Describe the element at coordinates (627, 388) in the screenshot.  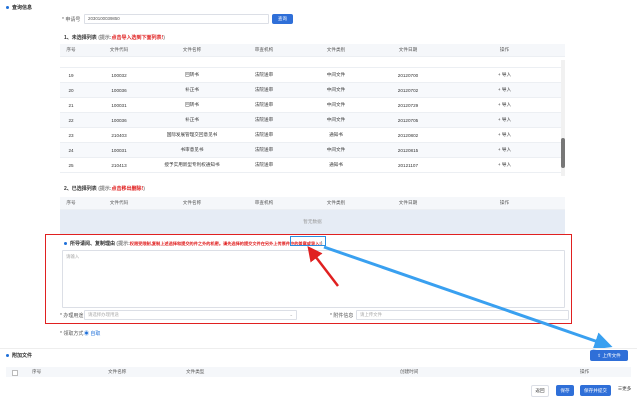
I see `more-label: 更多` at that location.